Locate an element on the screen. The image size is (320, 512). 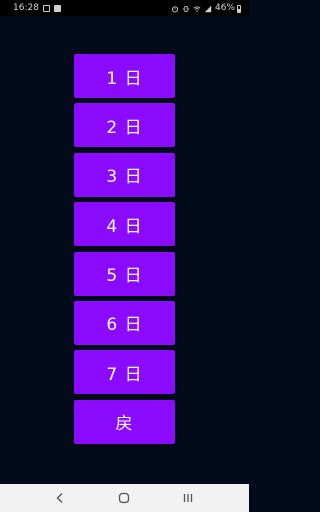
home-button is located at coordinates (124, 498).